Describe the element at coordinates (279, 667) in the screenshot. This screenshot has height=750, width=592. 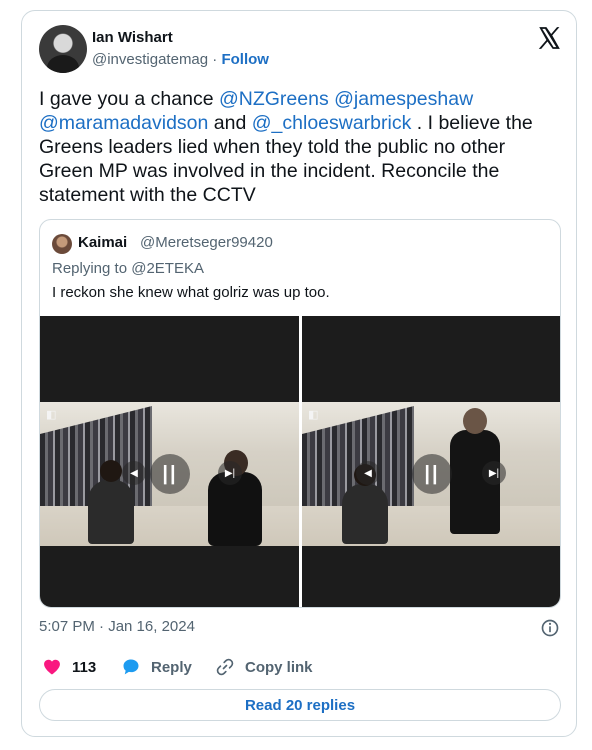
I see `copy-link-label: Copy link` at that location.